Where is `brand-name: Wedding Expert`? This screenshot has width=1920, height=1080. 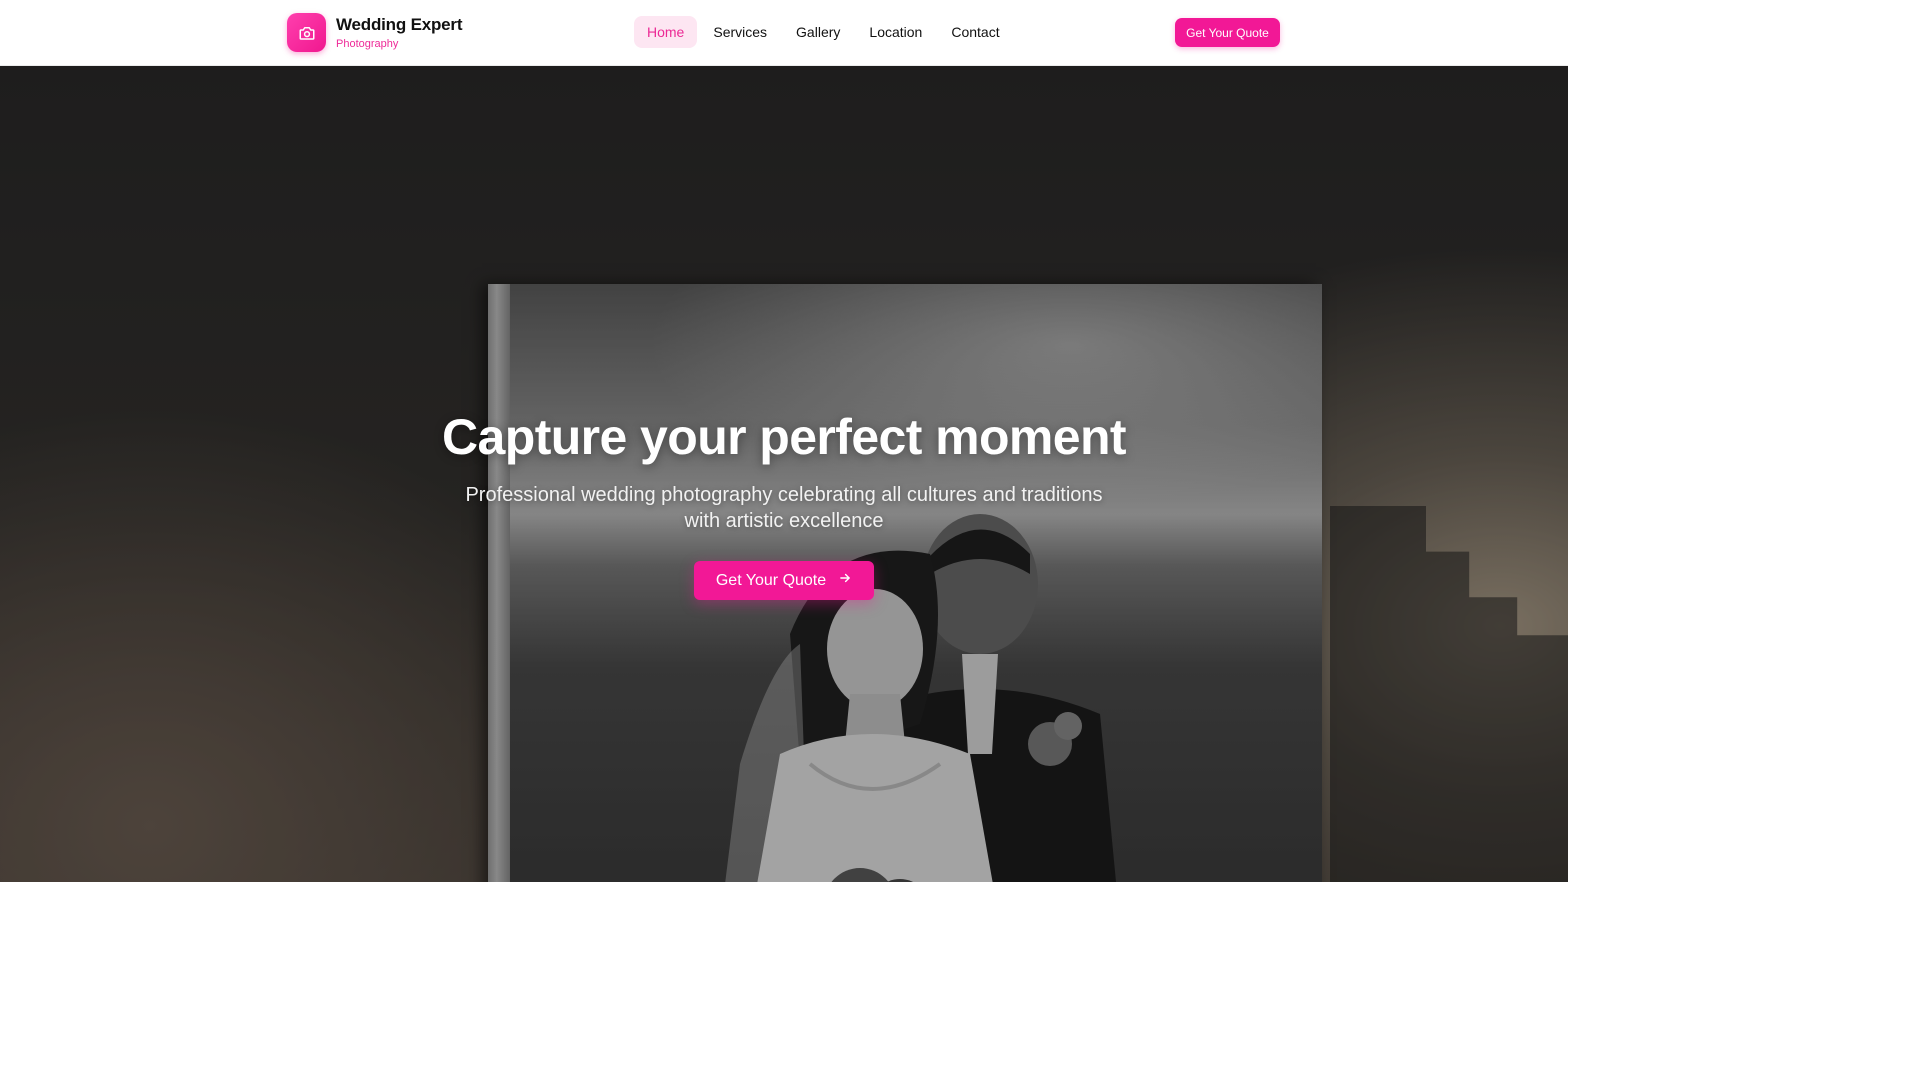
brand-name: Wedding Expert is located at coordinates (399, 24).